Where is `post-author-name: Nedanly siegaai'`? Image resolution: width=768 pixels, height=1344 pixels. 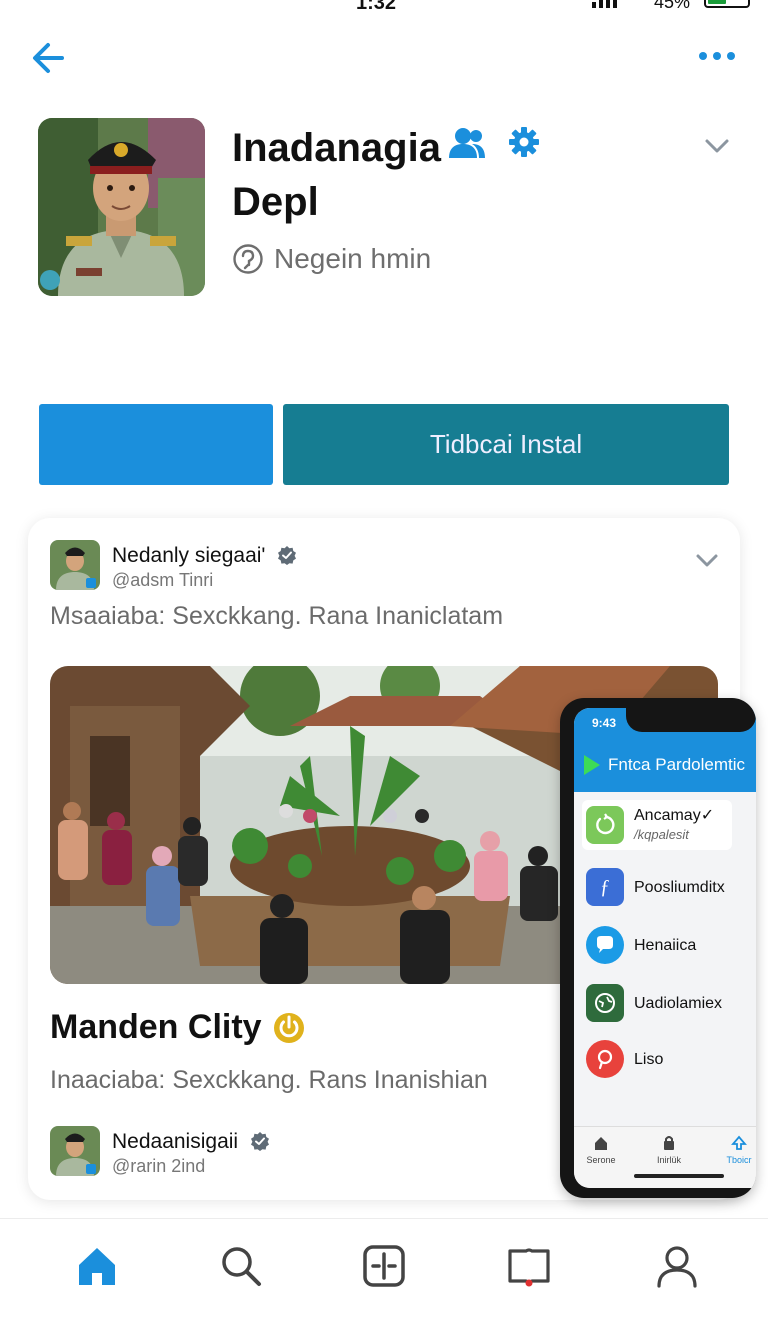
post-author-name: Nedanly siegaai' is located at coordinates (204, 556).